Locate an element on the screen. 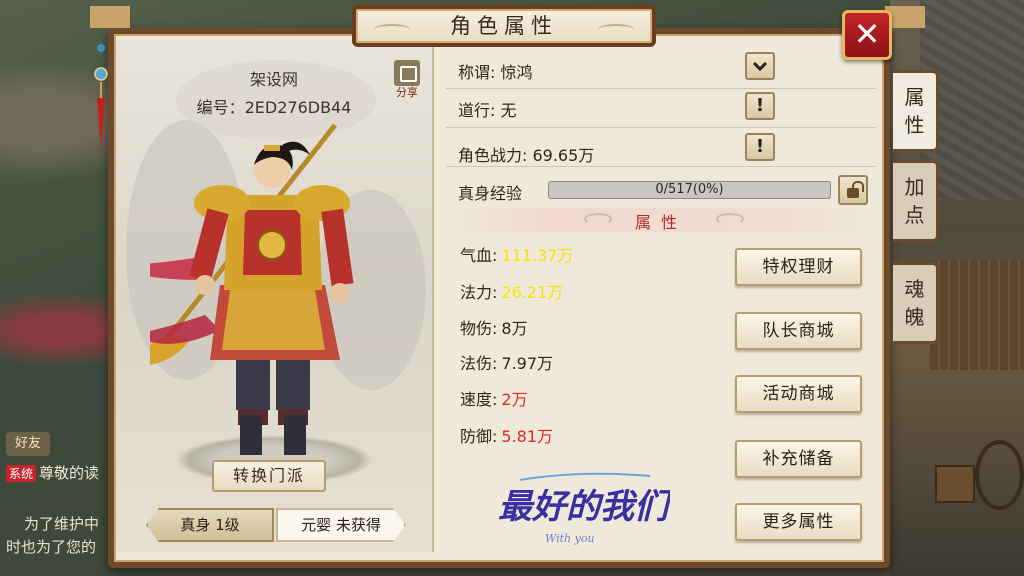 The image size is (1024, 576). stat-mana: 法力: 26.21万 is located at coordinates (511, 291).